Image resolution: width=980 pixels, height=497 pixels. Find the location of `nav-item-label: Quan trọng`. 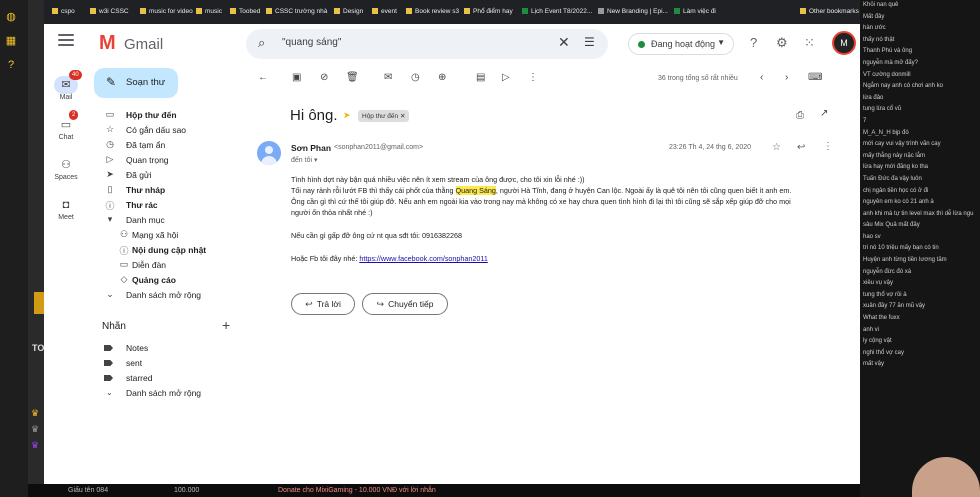

nav-item-label: Quan trọng is located at coordinates (147, 160).